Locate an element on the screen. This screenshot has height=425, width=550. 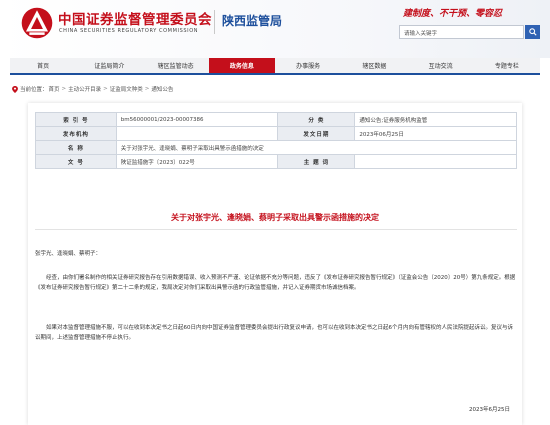
salutation: 张宇光、逢晓娟、蔡明子： is located at coordinates (68, 254).